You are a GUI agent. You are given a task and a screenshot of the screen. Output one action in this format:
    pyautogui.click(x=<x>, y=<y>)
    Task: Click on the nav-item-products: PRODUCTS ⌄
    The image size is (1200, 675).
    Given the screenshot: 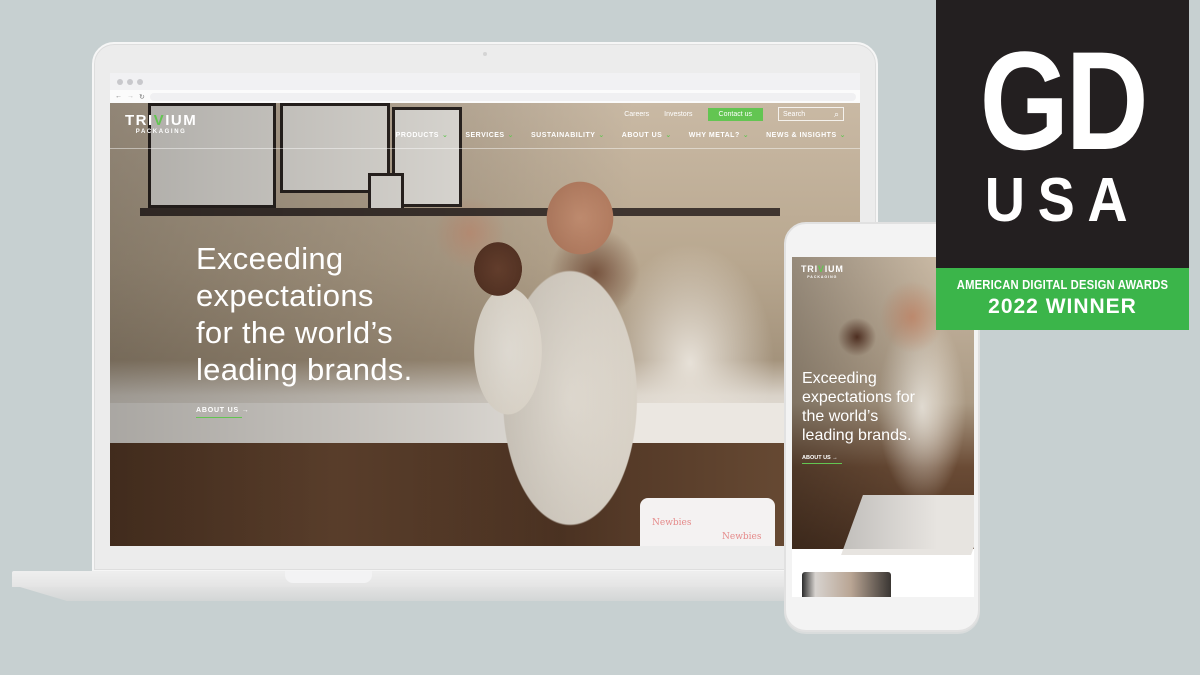 What is the action you would take?
    pyautogui.click(x=422, y=135)
    